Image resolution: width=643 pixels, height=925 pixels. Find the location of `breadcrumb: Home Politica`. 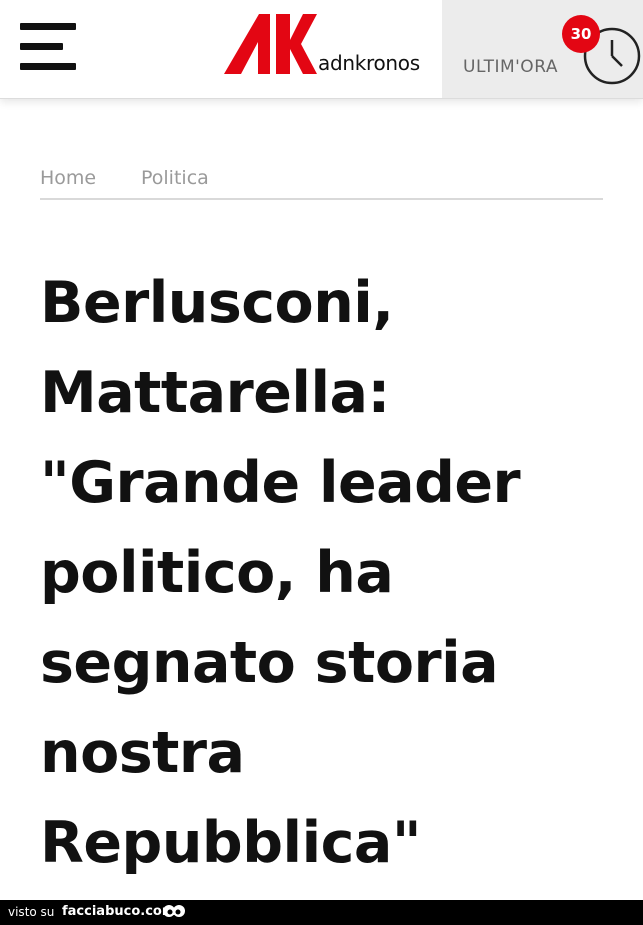

breadcrumb: Home Politica is located at coordinates (321, 182).